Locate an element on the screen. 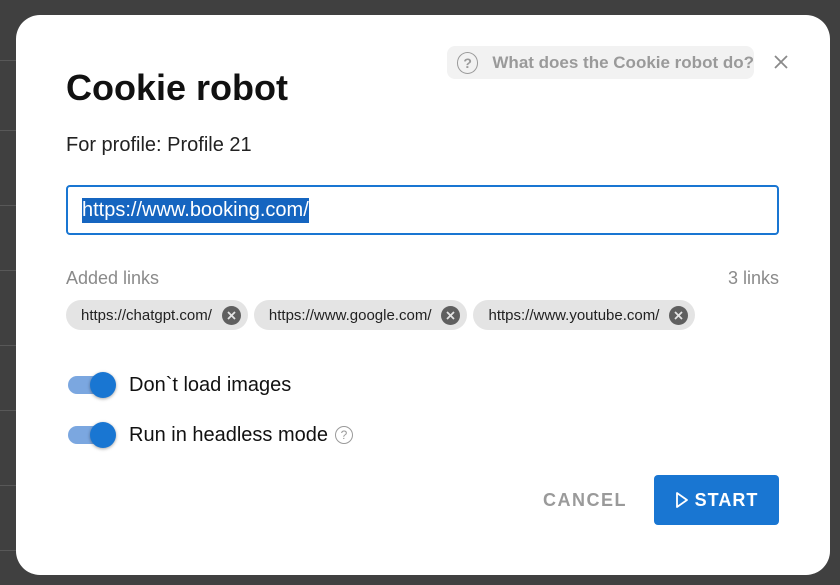  option-headless-mode: Run in headless mode ? is located at coordinates (211, 435).